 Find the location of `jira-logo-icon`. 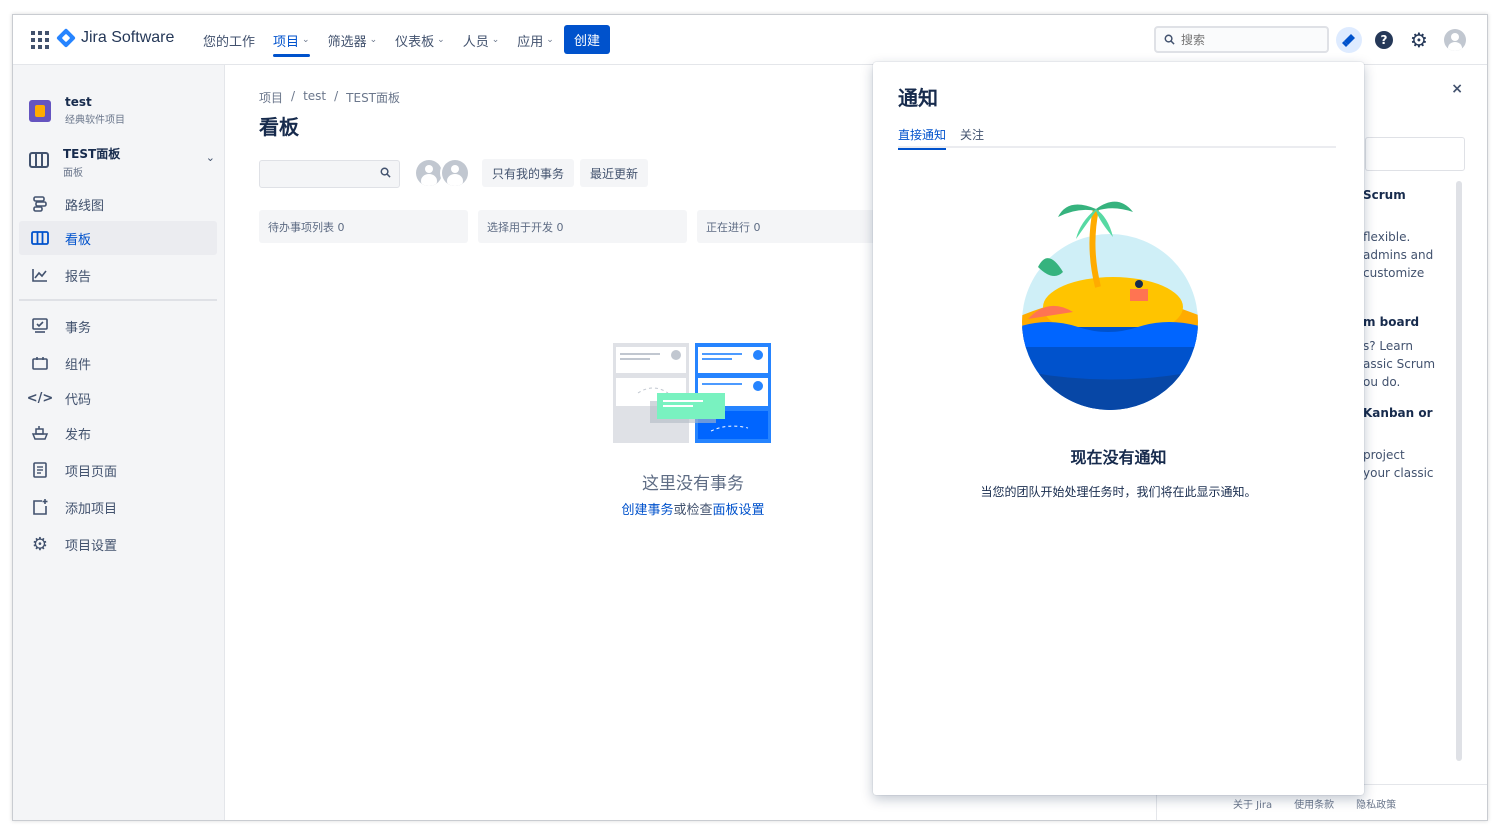

jira-logo-icon is located at coordinates (66, 38).